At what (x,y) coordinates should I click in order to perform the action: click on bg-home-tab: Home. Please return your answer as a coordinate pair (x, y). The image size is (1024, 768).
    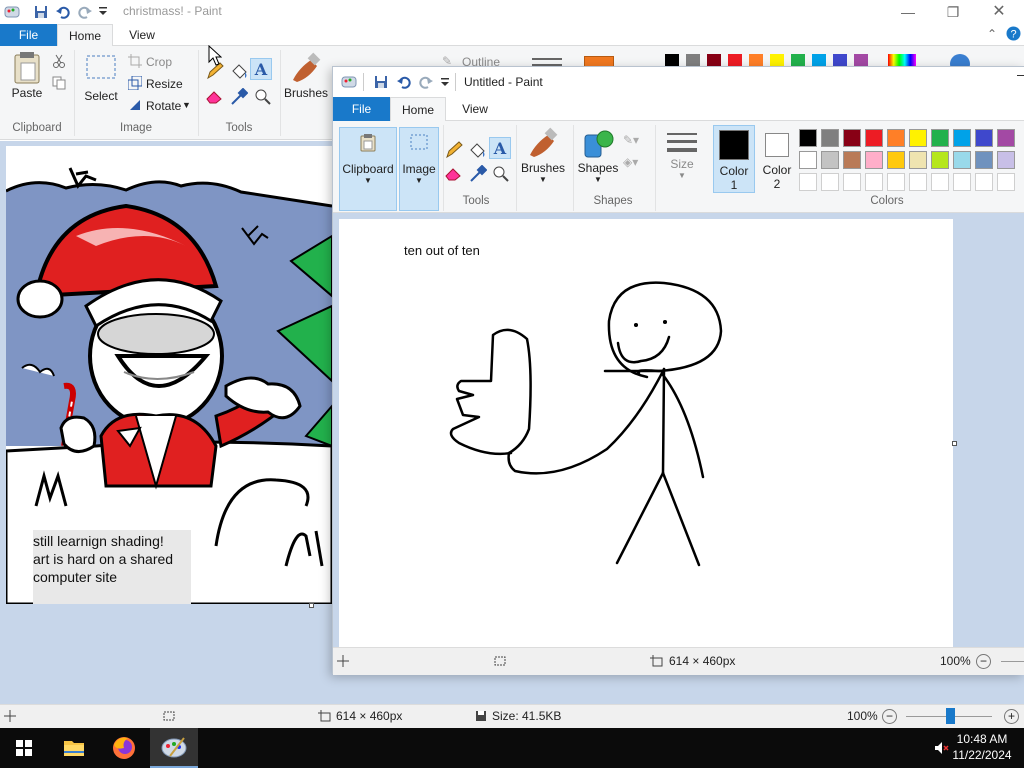
    Looking at the image, I should click on (85, 35).